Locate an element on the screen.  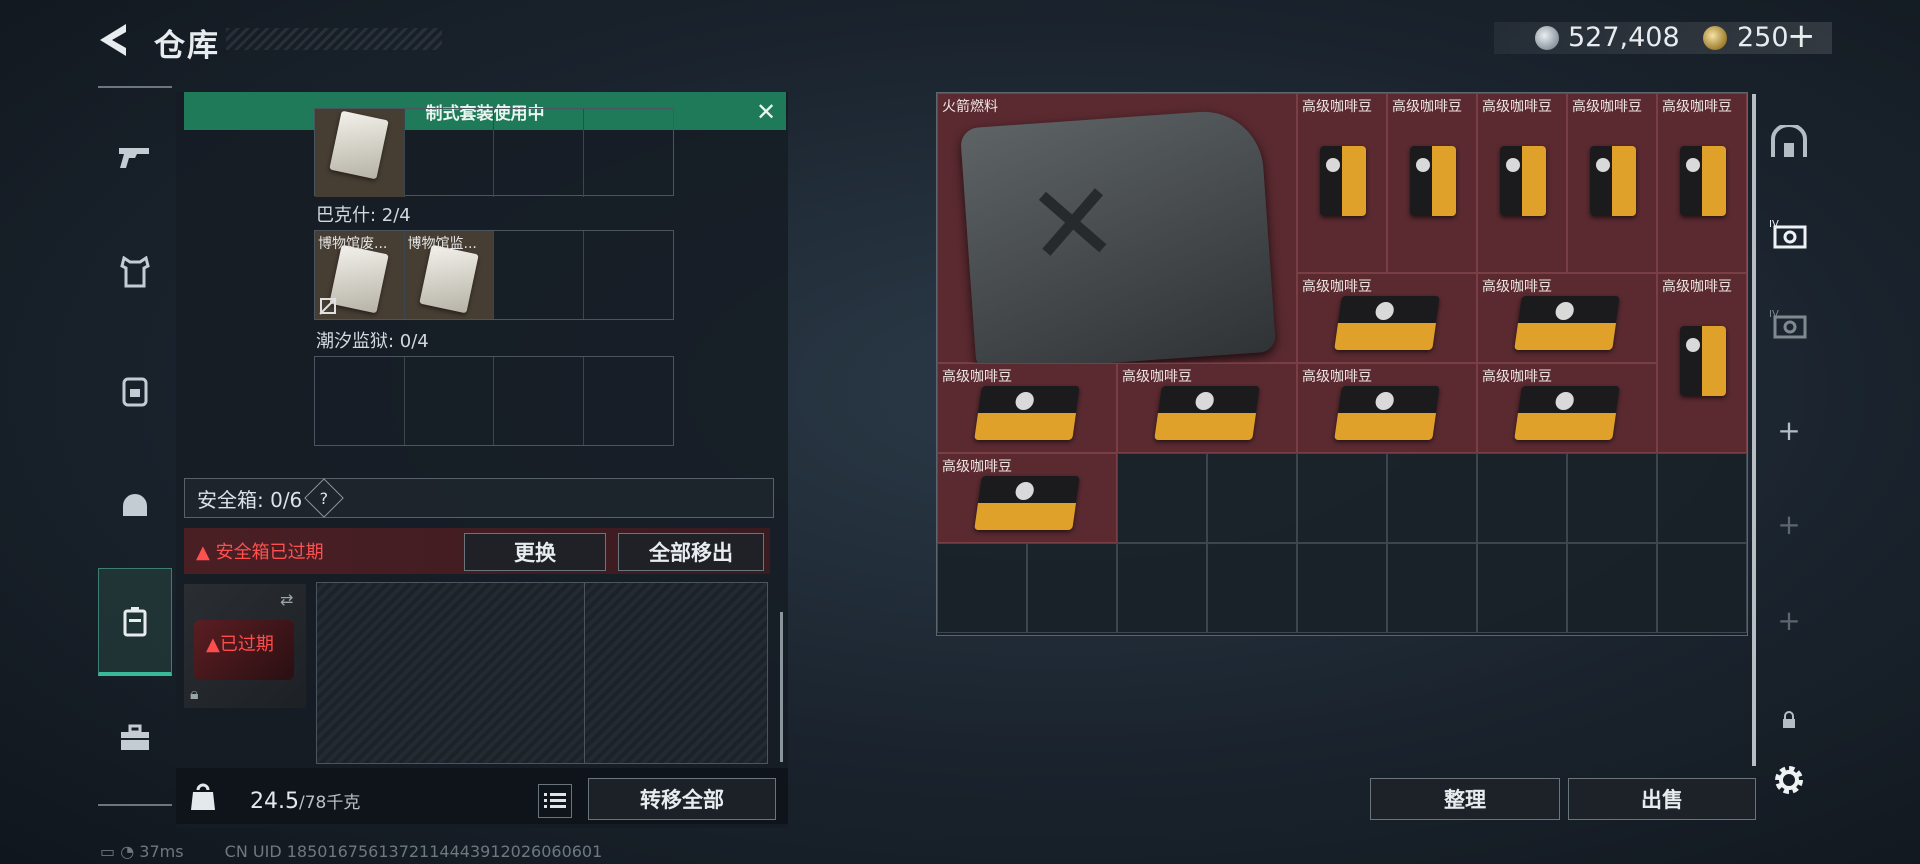
loadout-scrollbar is located at coordinates (781, 687).